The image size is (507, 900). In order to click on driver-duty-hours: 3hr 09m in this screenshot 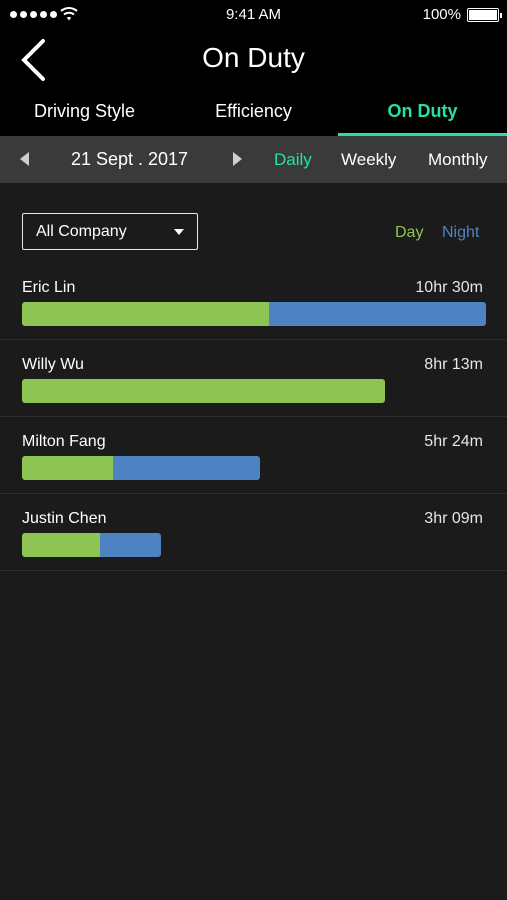, I will do `click(453, 518)`.